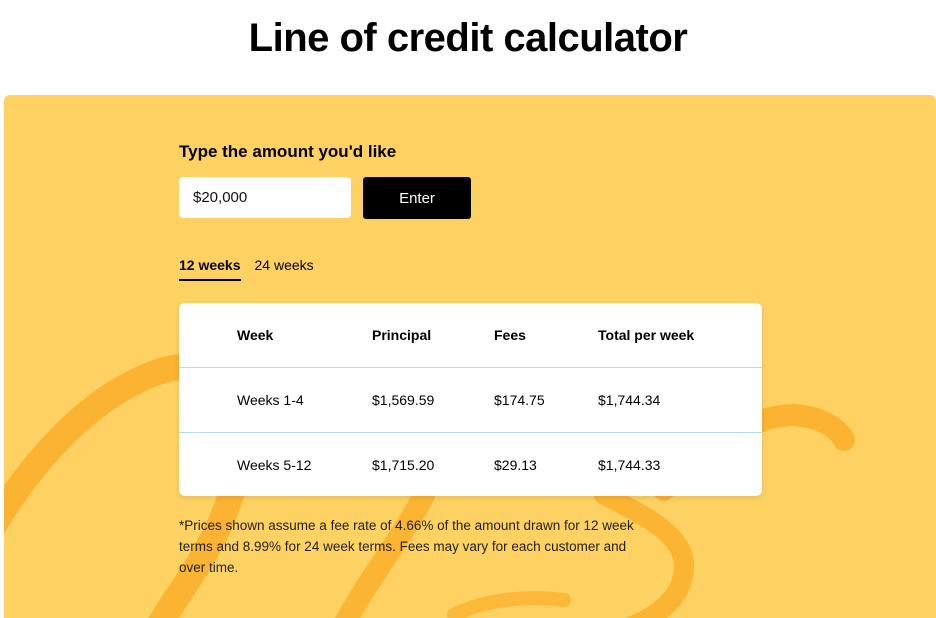  I want to click on header-week: Week, so click(255, 335).